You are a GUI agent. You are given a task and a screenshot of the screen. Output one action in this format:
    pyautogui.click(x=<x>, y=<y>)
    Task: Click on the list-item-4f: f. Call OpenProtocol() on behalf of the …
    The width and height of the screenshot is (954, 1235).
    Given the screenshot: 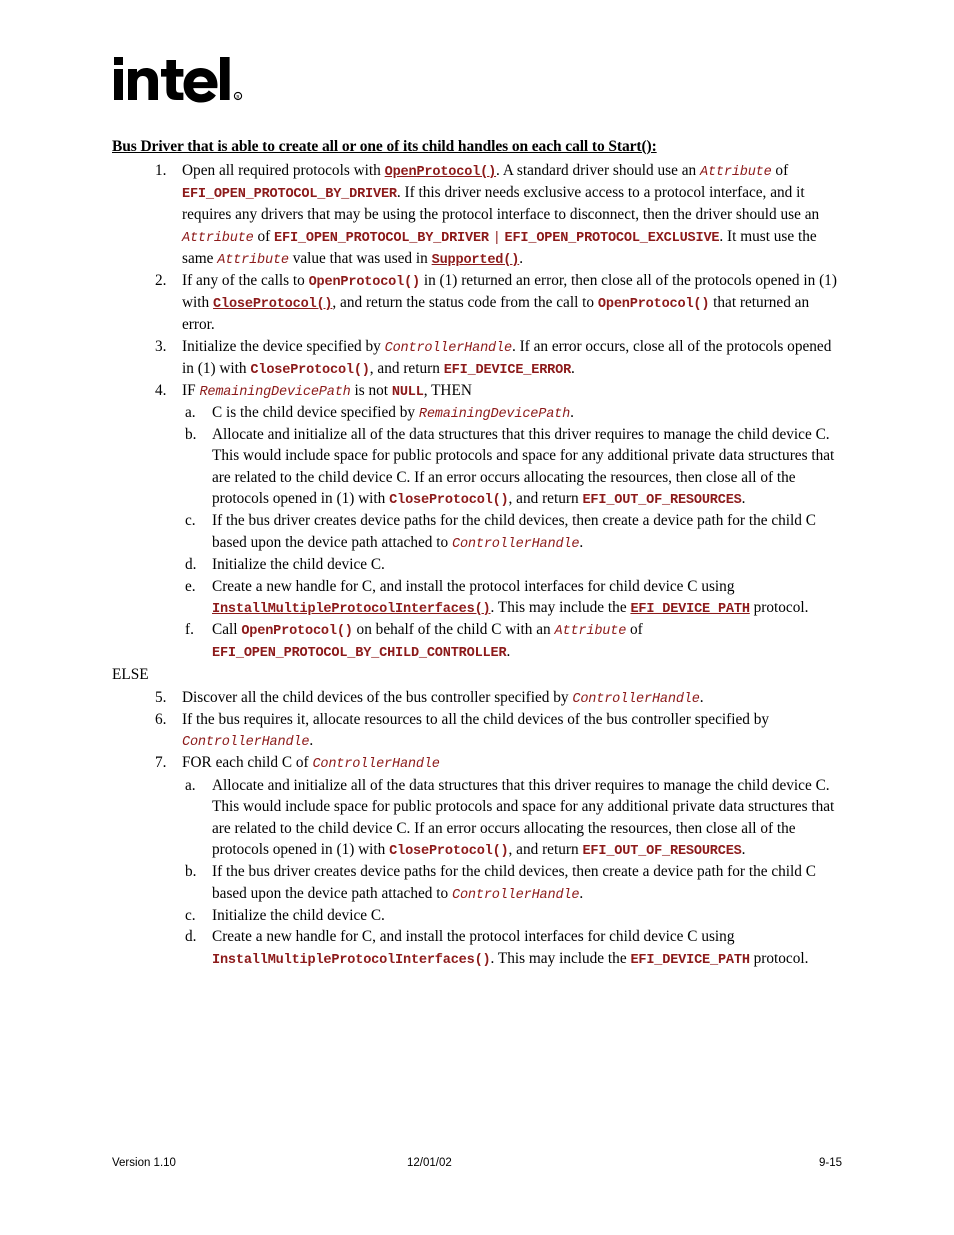 What is the action you would take?
    pyautogui.click(x=477, y=641)
    